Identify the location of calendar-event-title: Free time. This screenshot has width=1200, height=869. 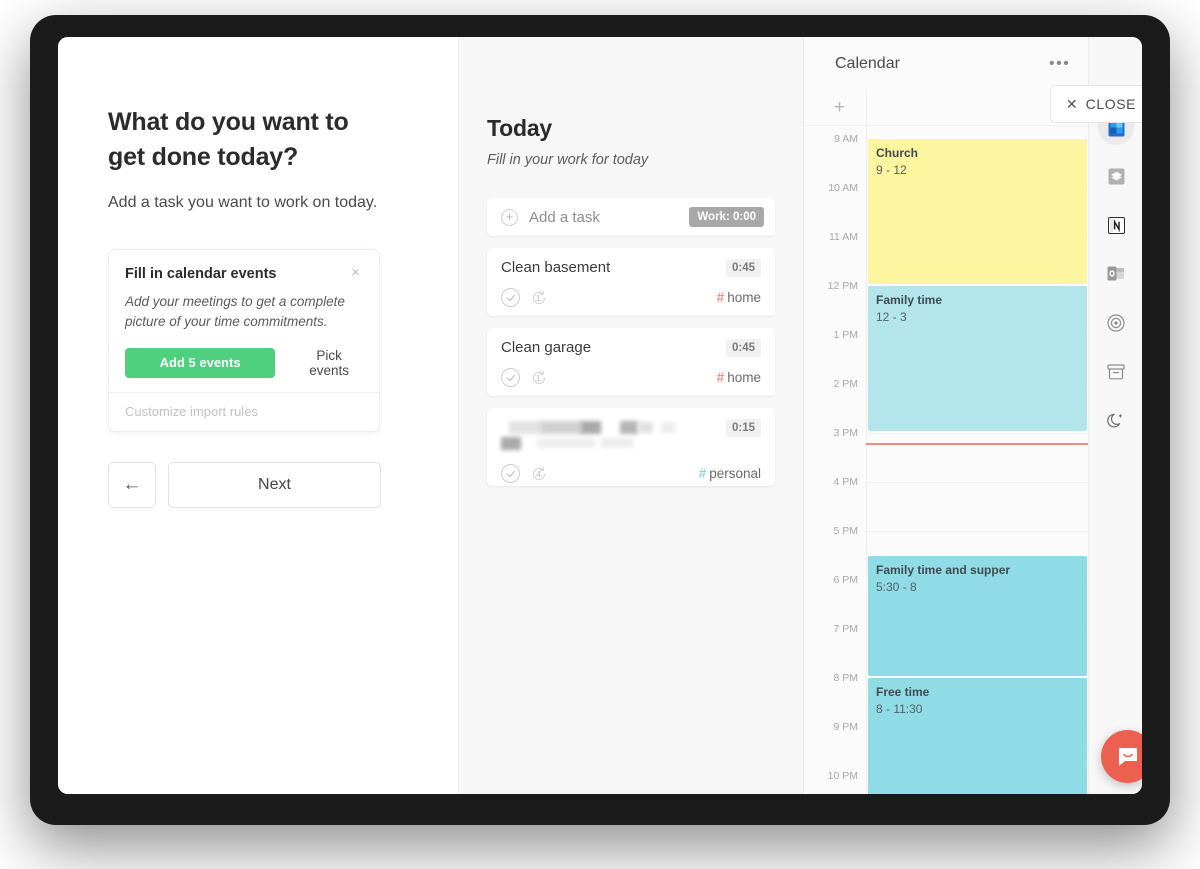
(903, 692).